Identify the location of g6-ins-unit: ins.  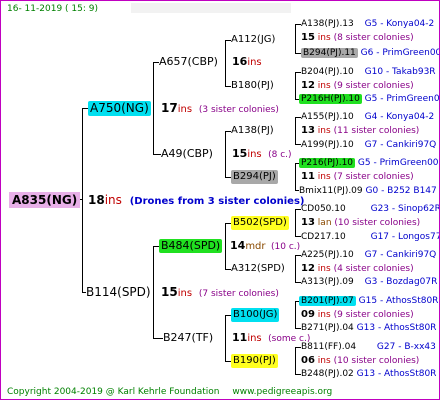
(324, 315).